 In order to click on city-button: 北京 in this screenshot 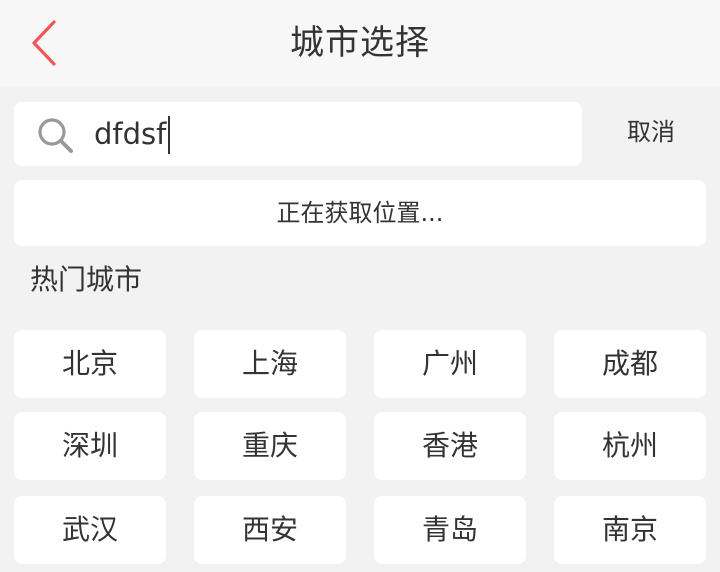, I will do `click(90, 364)`.